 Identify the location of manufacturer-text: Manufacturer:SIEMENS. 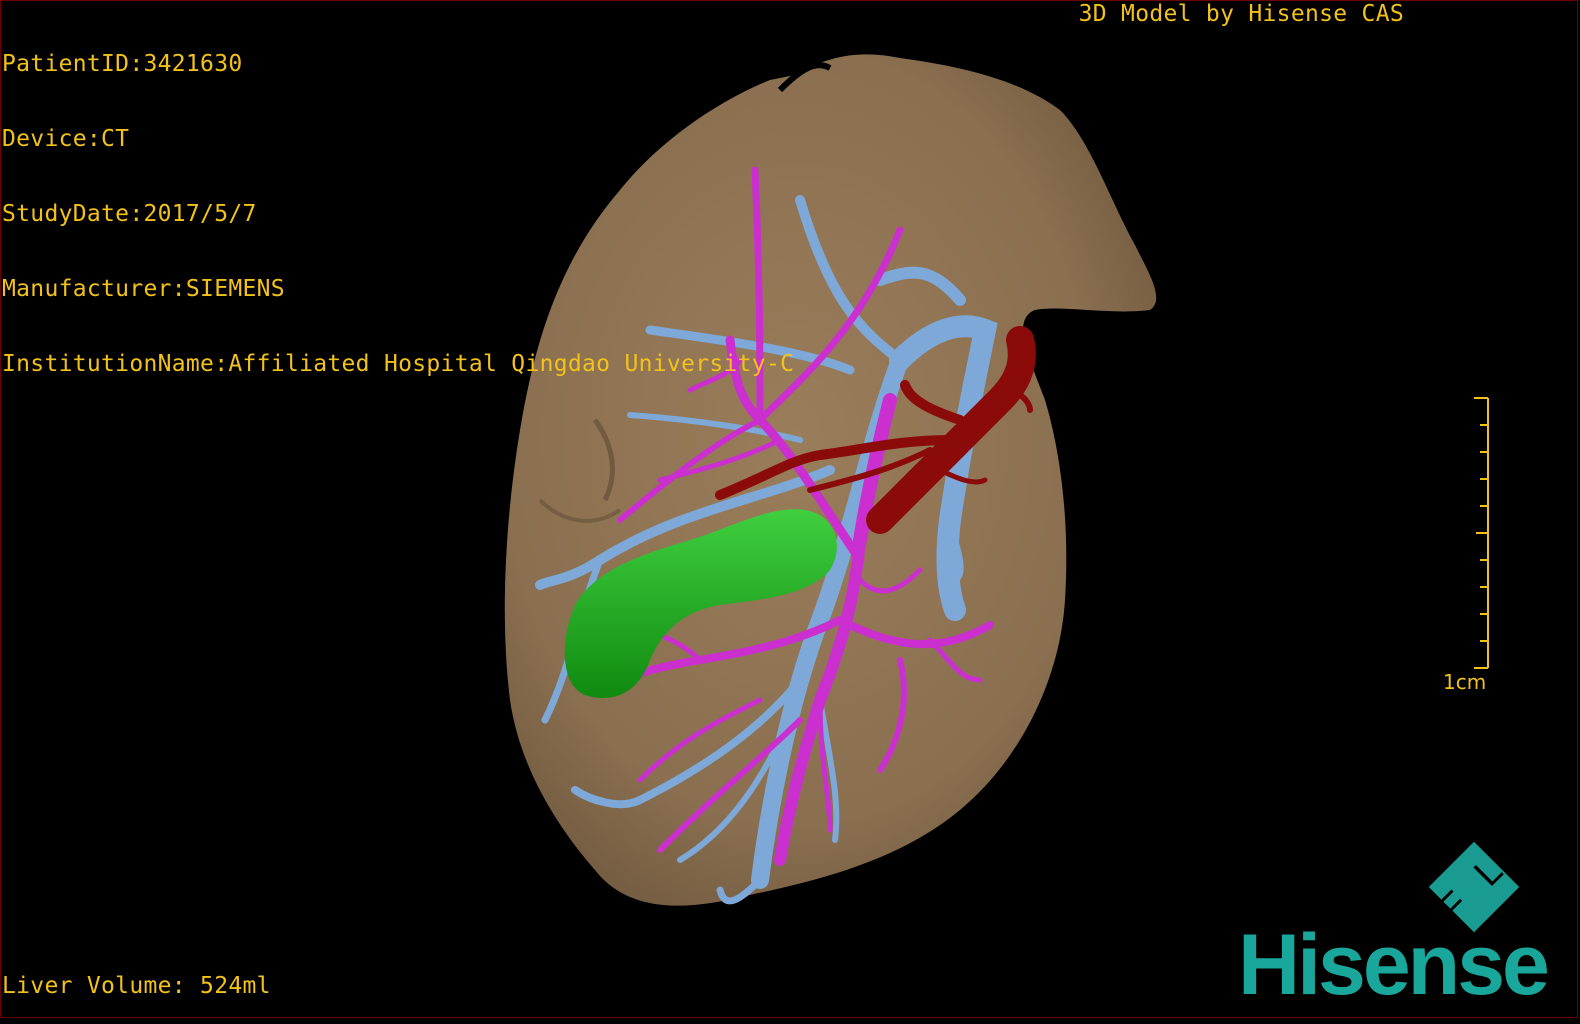
(143, 289).